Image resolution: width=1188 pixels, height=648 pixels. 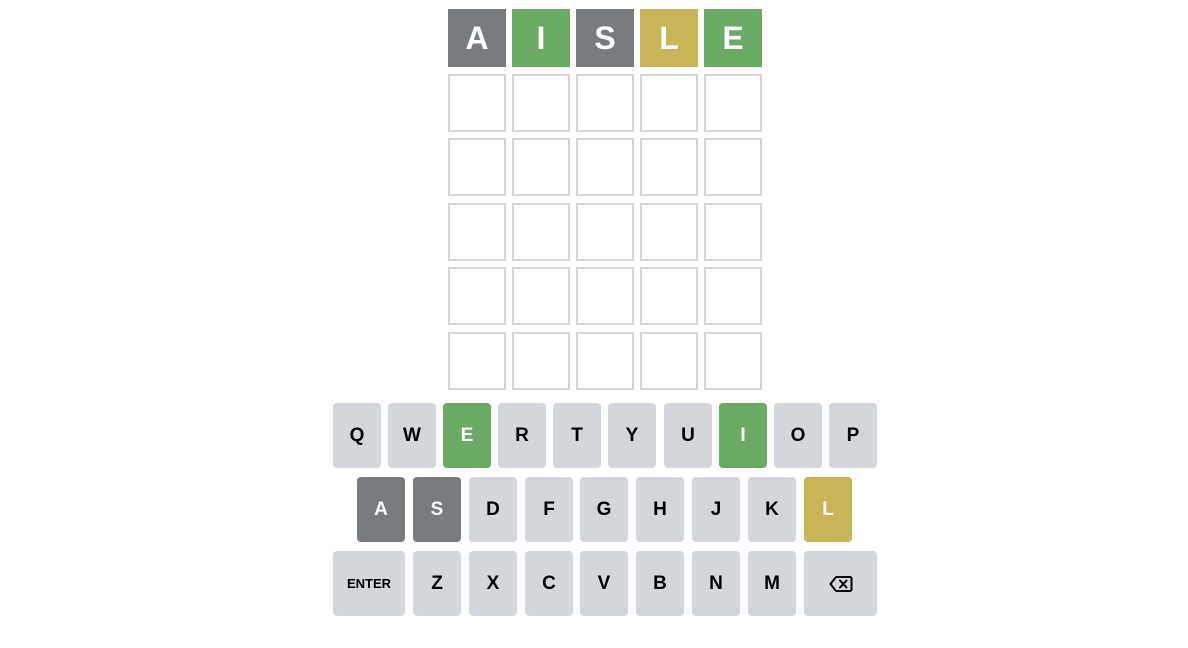 I want to click on backspace-key, so click(x=840, y=583).